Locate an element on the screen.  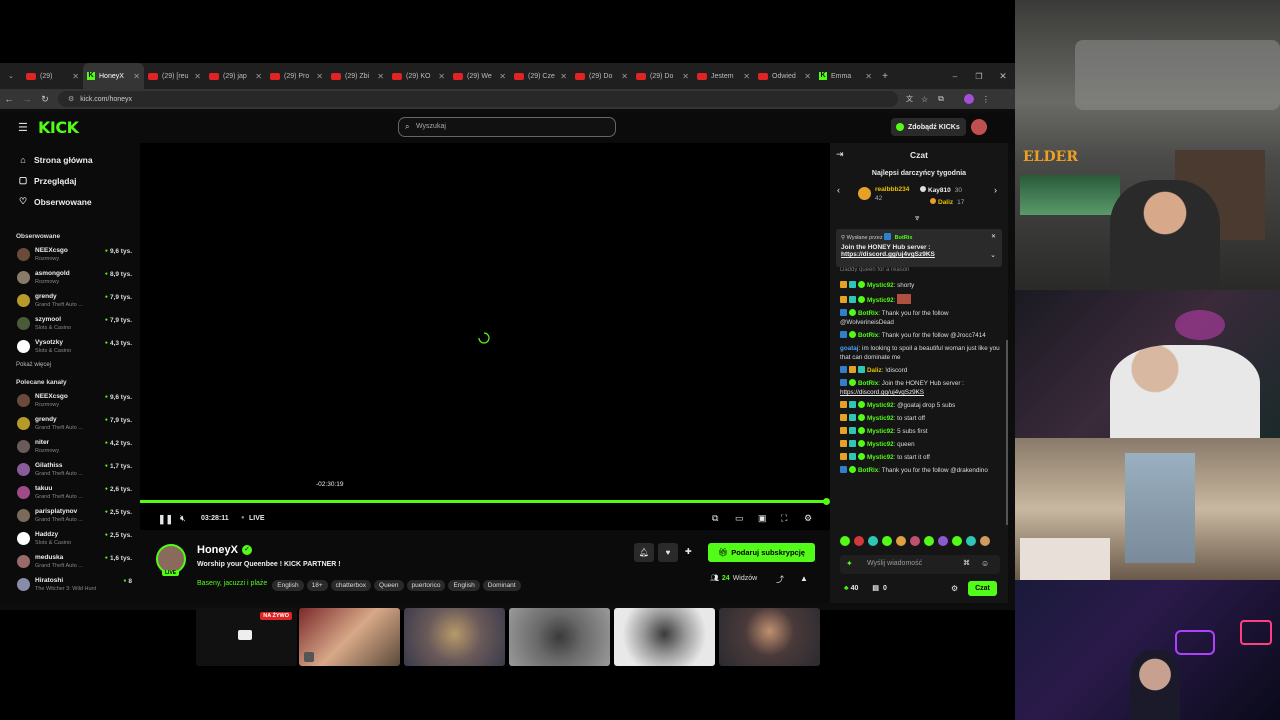
filter-icon: ⩔ is located at coordinates (917, 218).